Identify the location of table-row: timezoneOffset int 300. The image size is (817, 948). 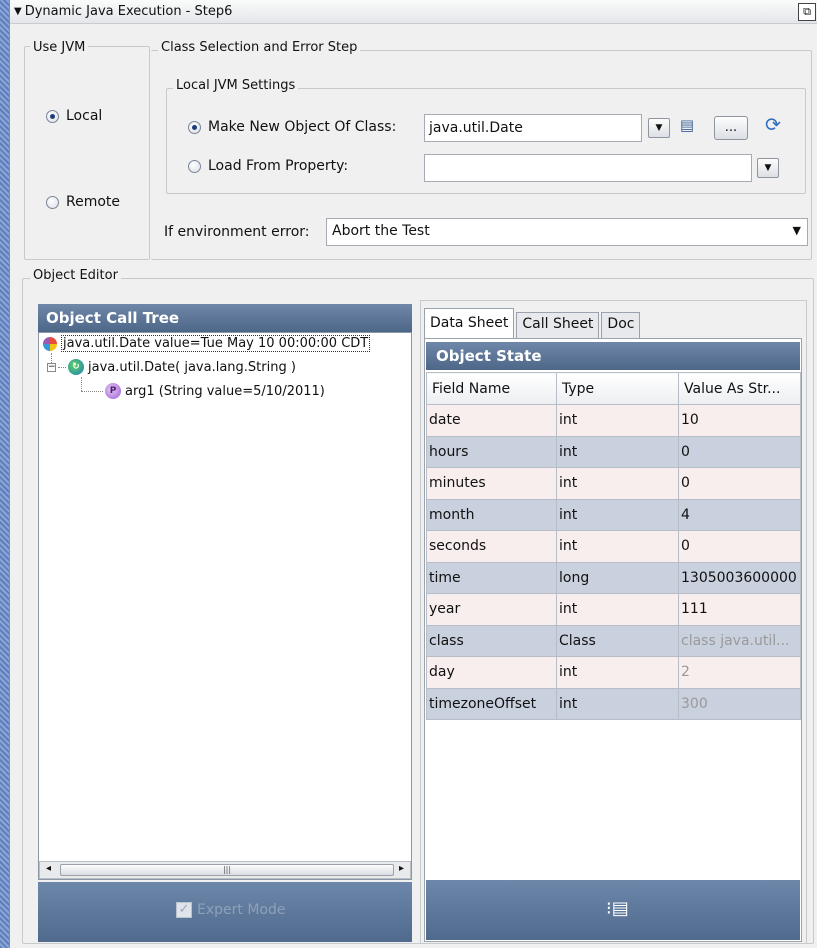
(613, 703).